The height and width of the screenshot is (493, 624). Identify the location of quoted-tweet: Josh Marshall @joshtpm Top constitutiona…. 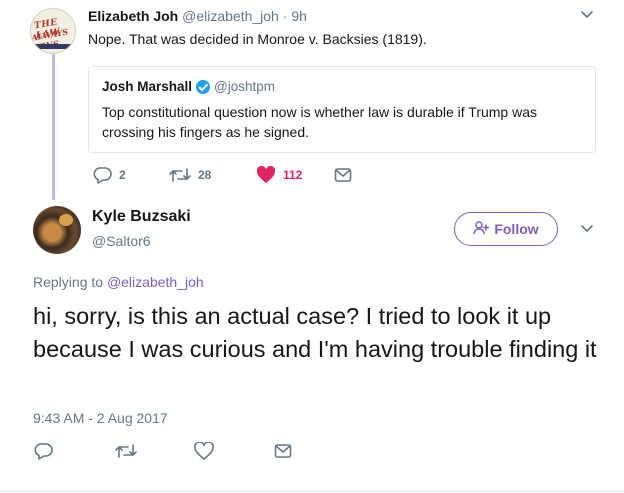
(342, 109).